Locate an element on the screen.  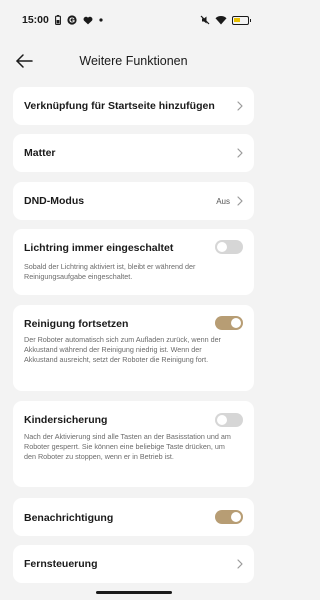
notification-row: Benachrichtigung is located at coordinates (133, 517).